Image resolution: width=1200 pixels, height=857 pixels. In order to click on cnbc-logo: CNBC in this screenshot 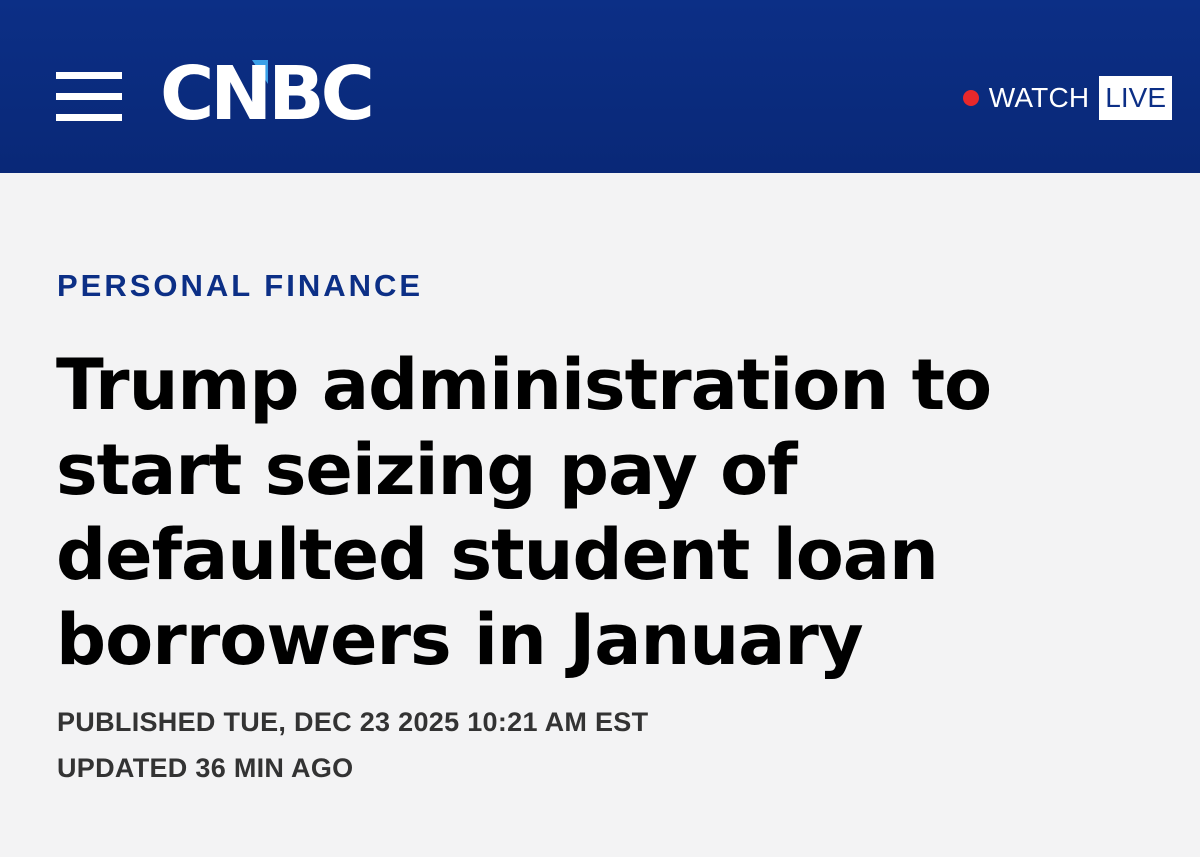, I will do `click(267, 94)`.